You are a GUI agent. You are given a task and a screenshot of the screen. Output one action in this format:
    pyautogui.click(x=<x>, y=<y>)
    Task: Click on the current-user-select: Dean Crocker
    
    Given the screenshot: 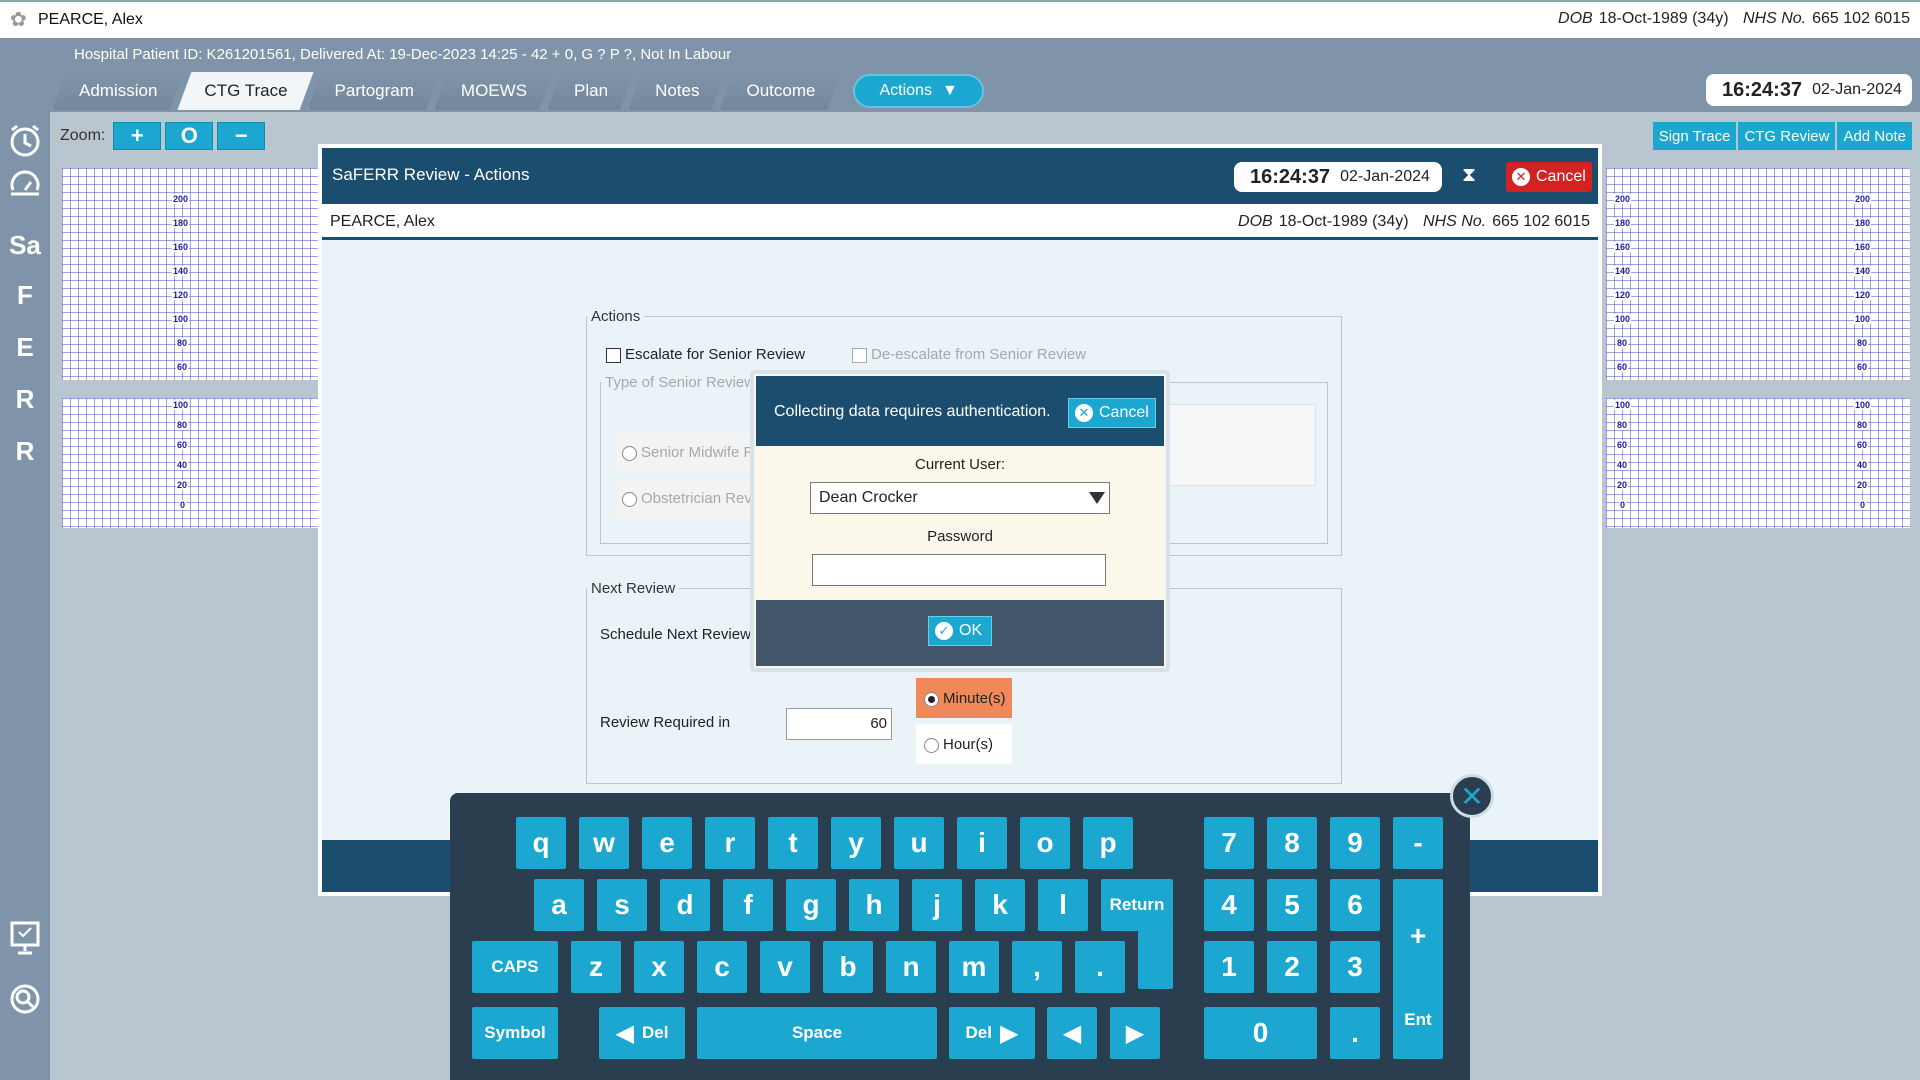 What is the action you would take?
    pyautogui.click(x=960, y=498)
    